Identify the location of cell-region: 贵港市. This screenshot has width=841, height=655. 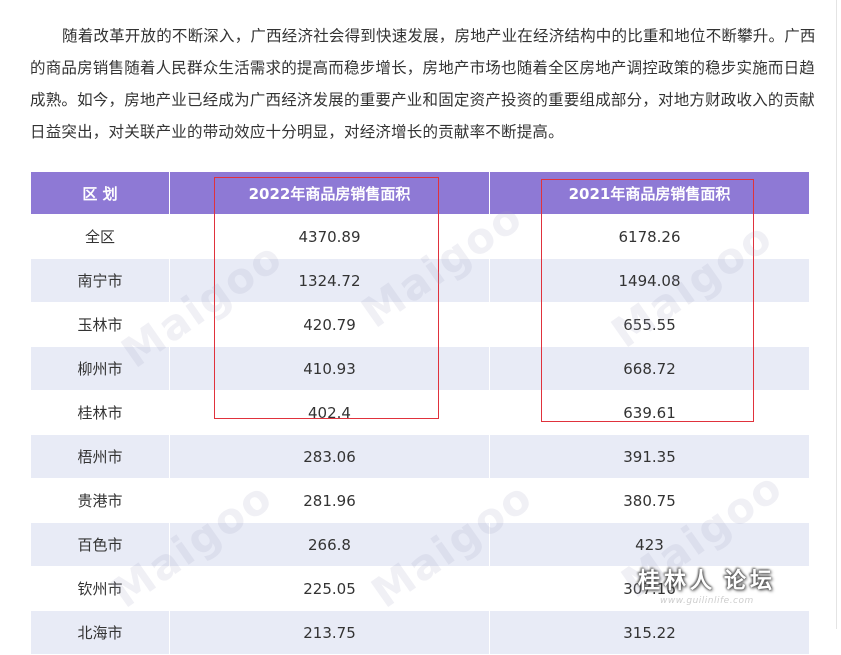
(100, 500).